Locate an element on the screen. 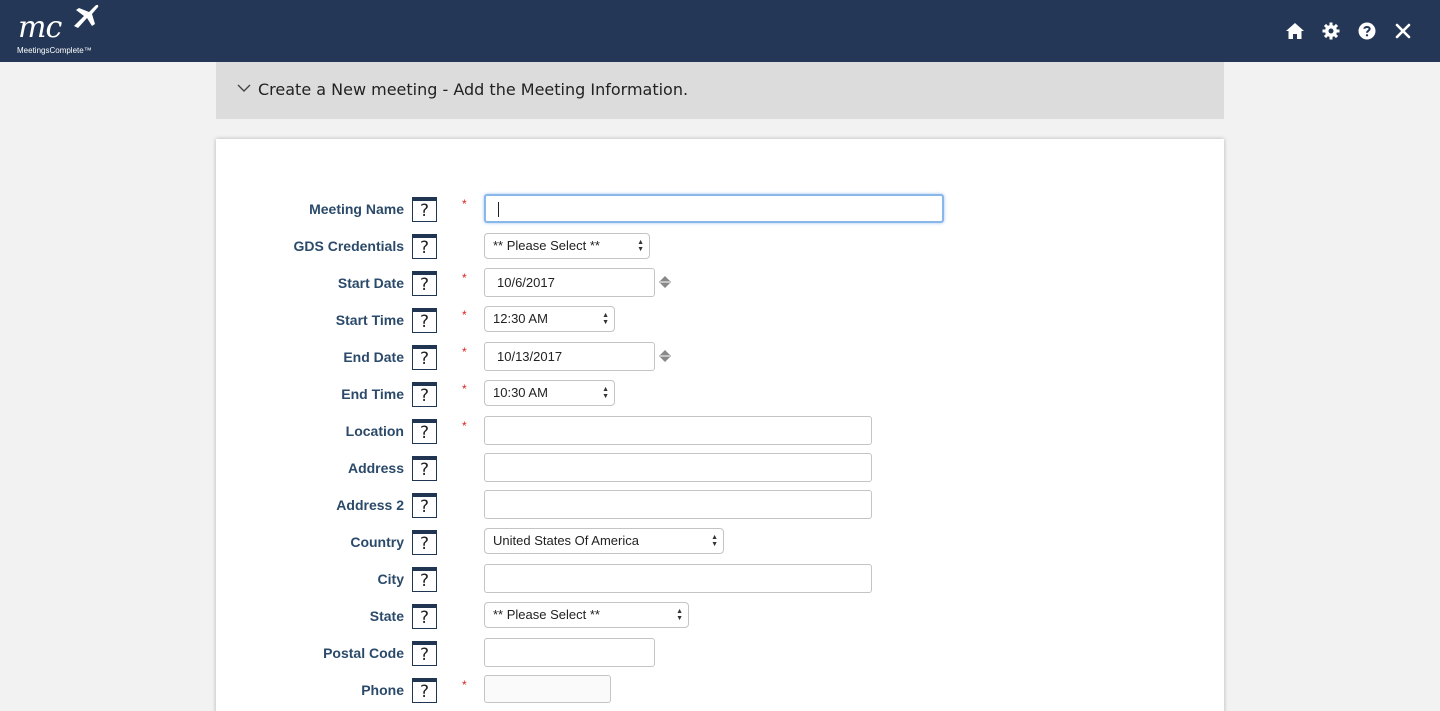 The width and height of the screenshot is (1440, 711). start-date-help-icon: ? is located at coordinates (424, 283).